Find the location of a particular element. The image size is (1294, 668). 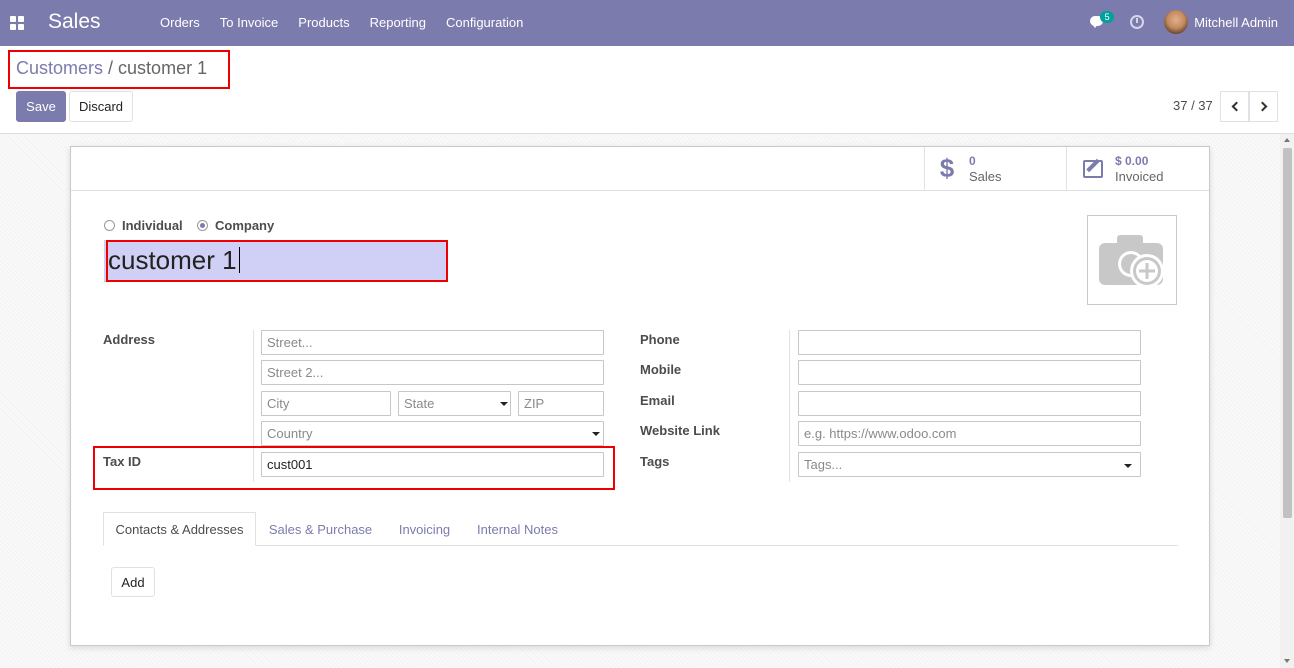

user-avatar is located at coordinates (1176, 22).